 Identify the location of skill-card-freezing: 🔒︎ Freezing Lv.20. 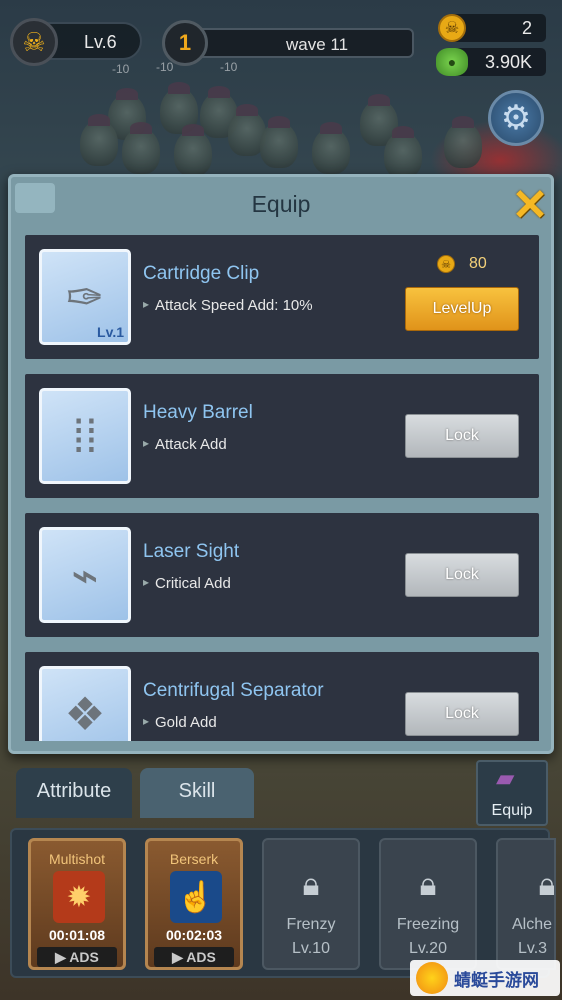
(428, 904).